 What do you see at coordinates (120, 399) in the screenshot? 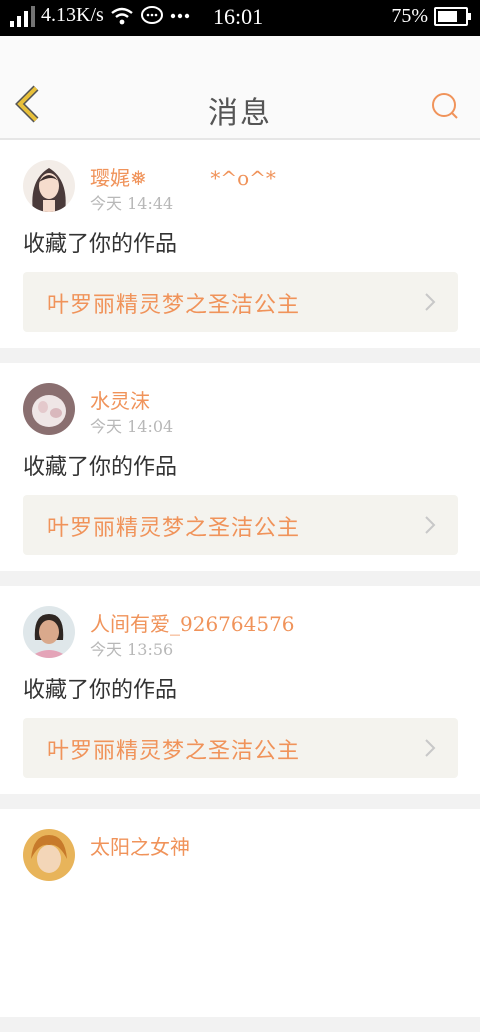
I see `user-name: 水灵沫` at bounding box center [120, 399].